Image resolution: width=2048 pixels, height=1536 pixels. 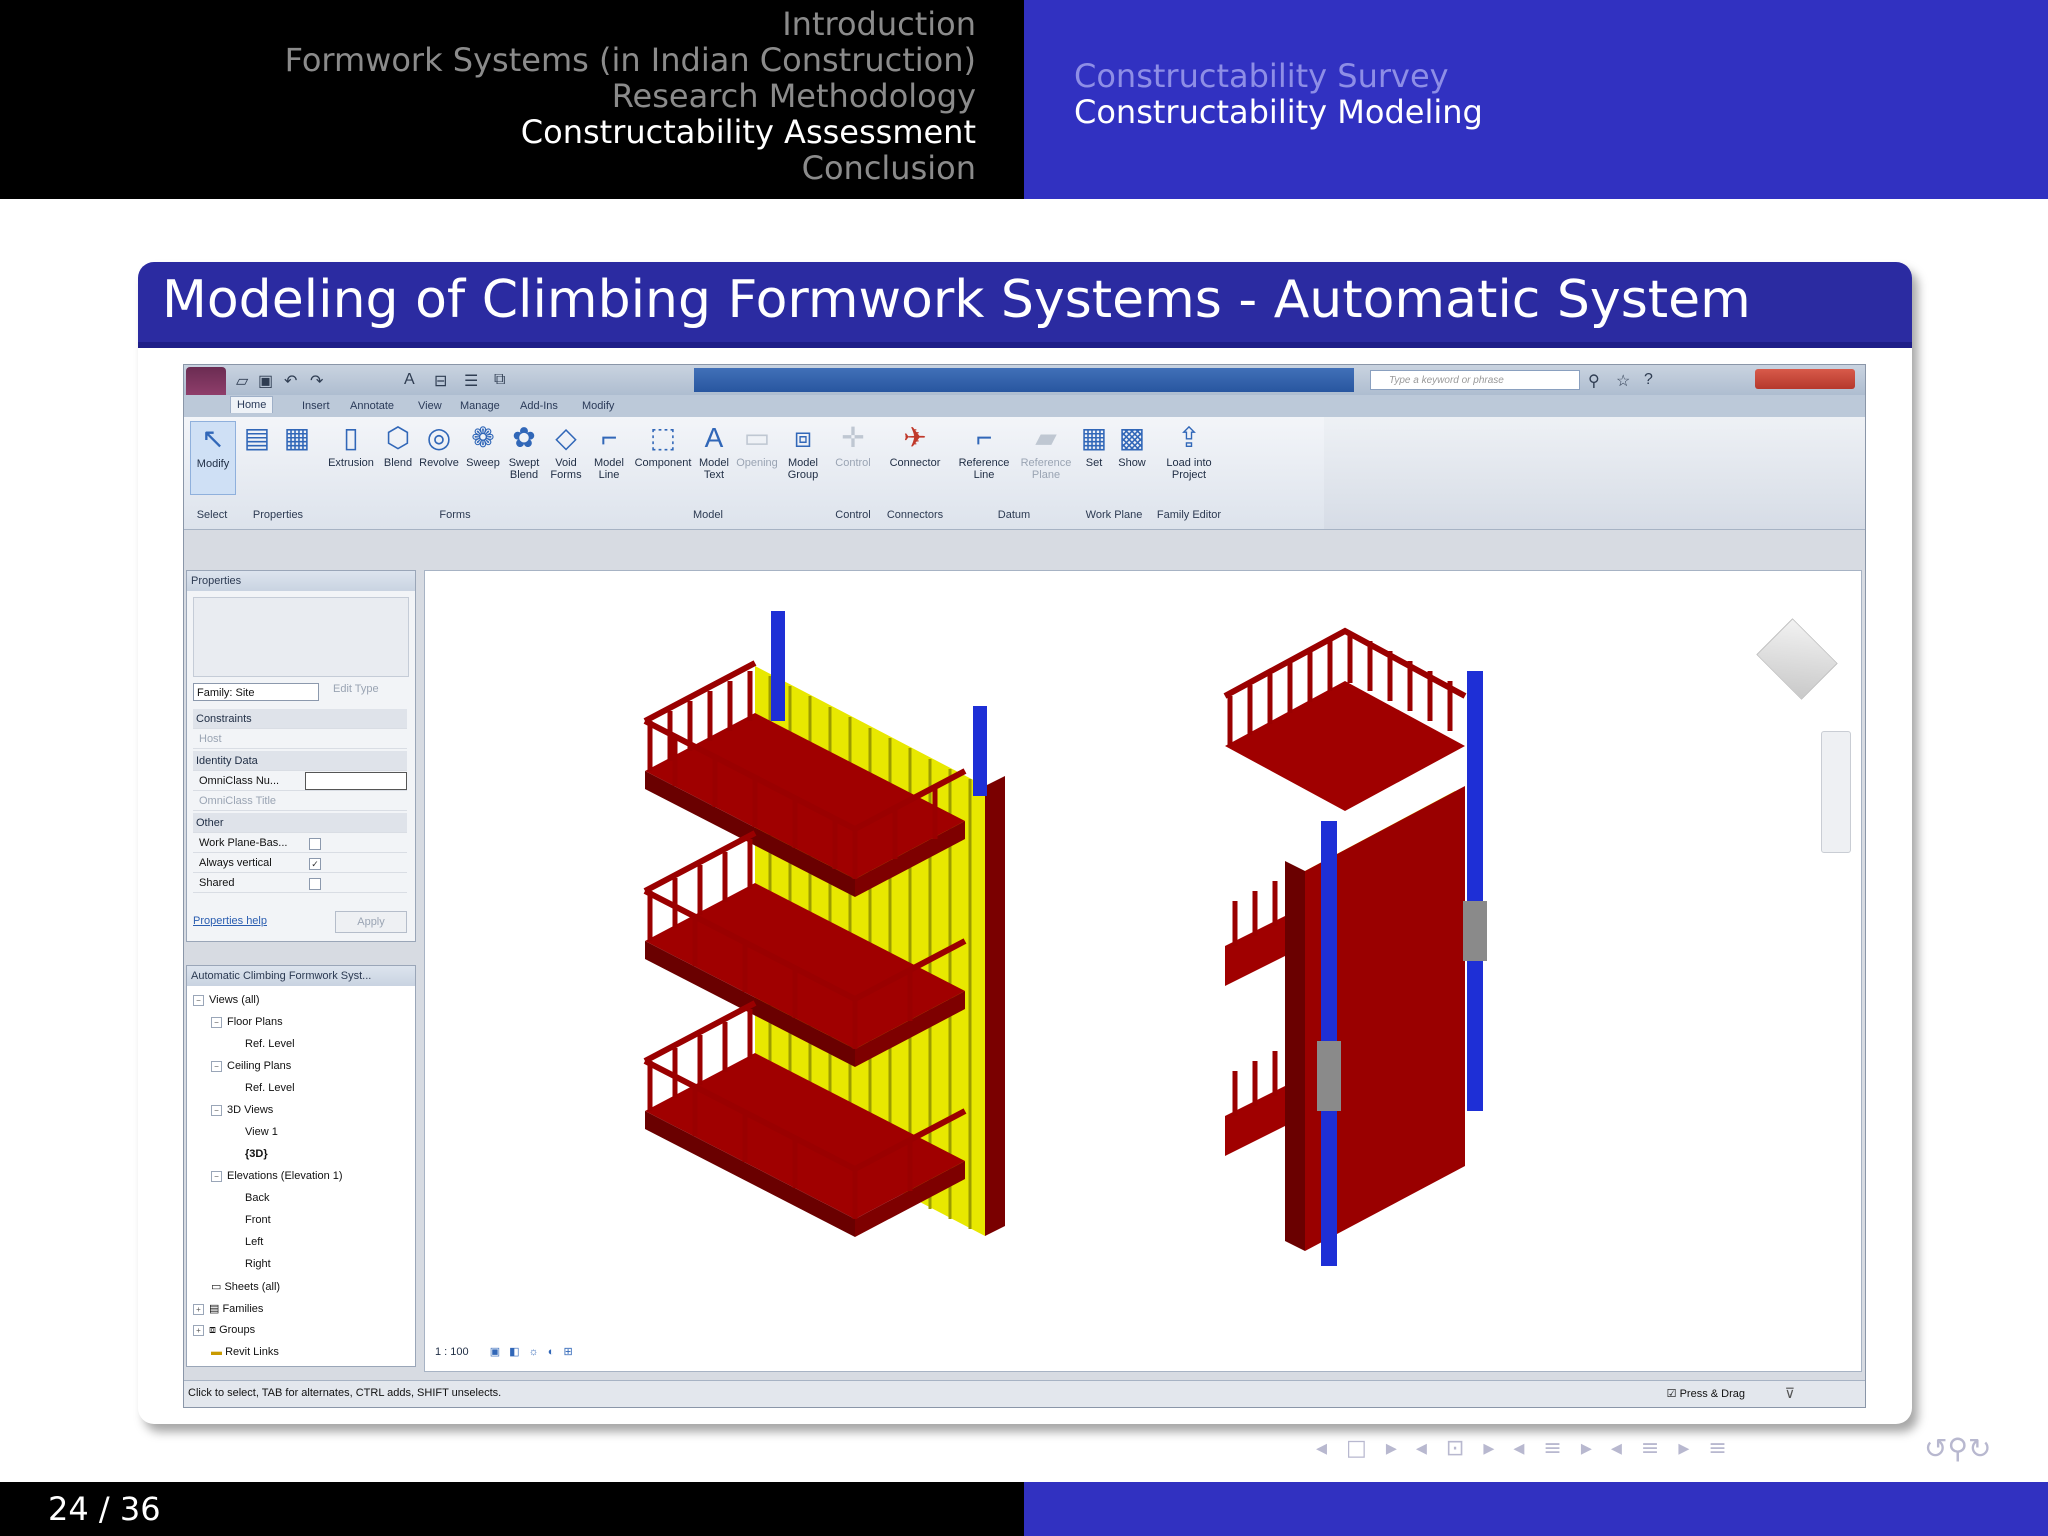 What do you see at coordinates (258, 1264) in the screenshot?
I see `tree-elevation-right: Right` at bounding box center [258, 1264].